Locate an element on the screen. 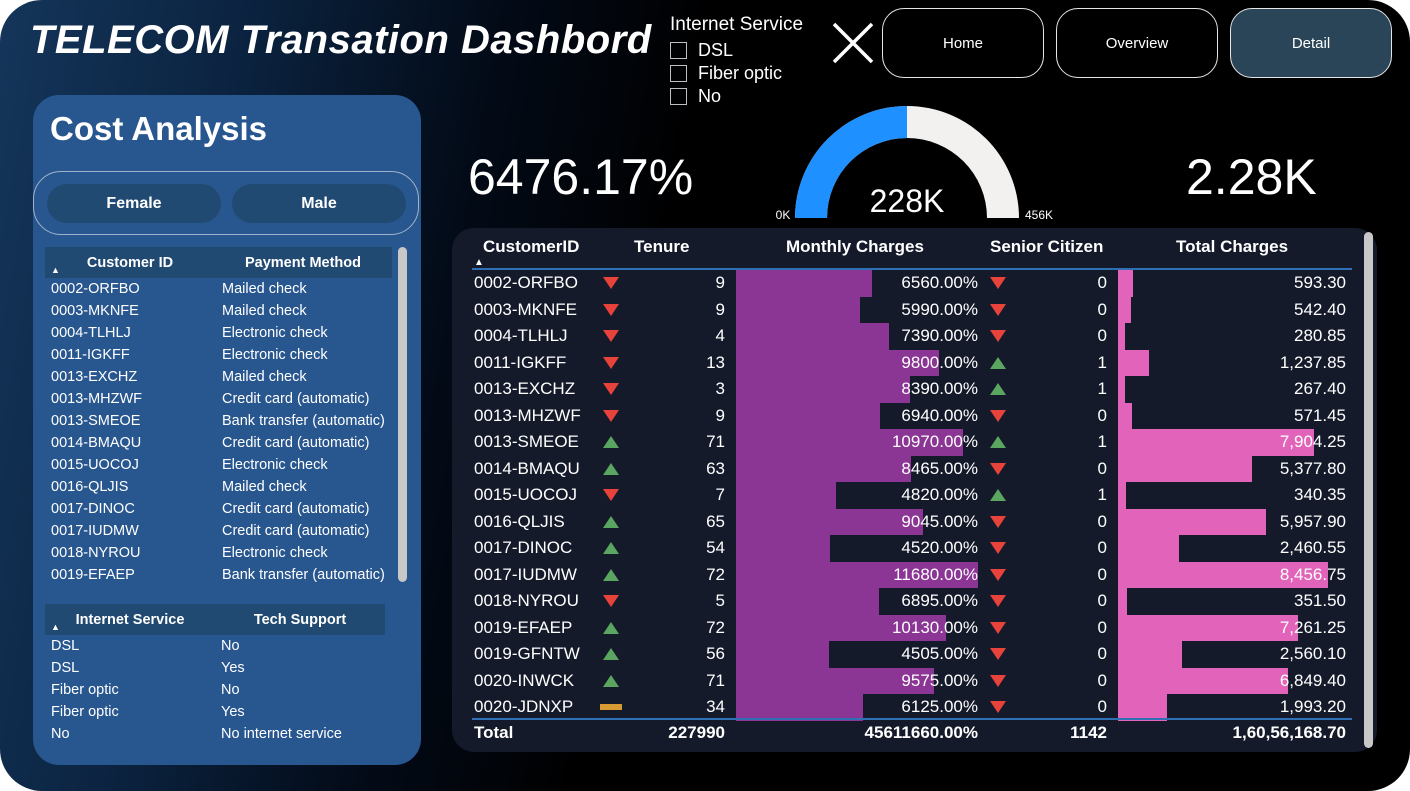  table-row: 0016-QLJIS Mailed check is located at coordinates (218, 487).